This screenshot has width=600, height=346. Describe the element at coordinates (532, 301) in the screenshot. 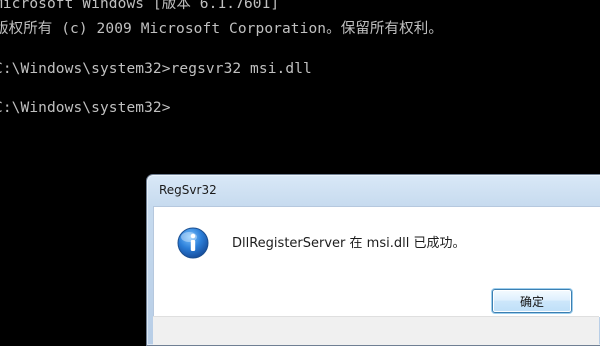

I see `ok-button: 确定` at that location.